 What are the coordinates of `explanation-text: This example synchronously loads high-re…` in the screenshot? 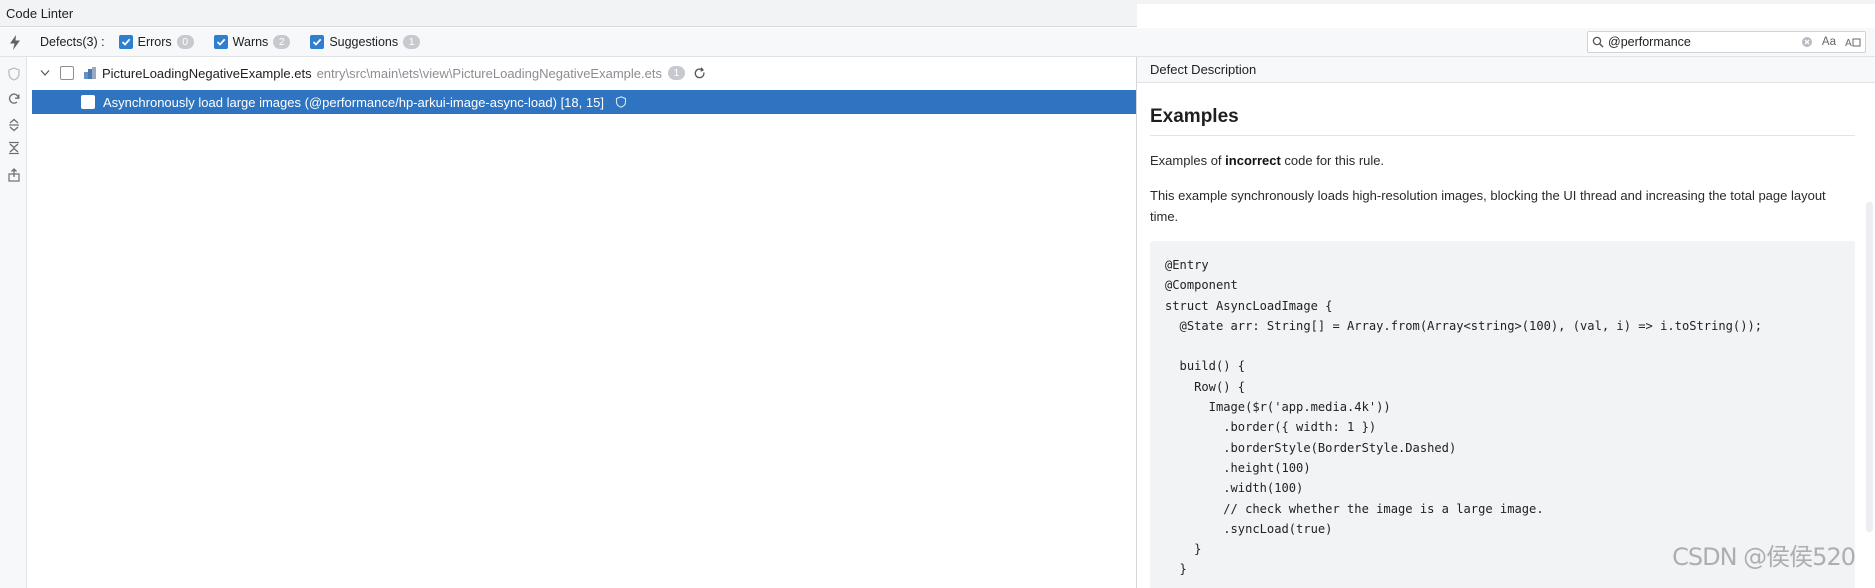 It's located at (1488, 206).